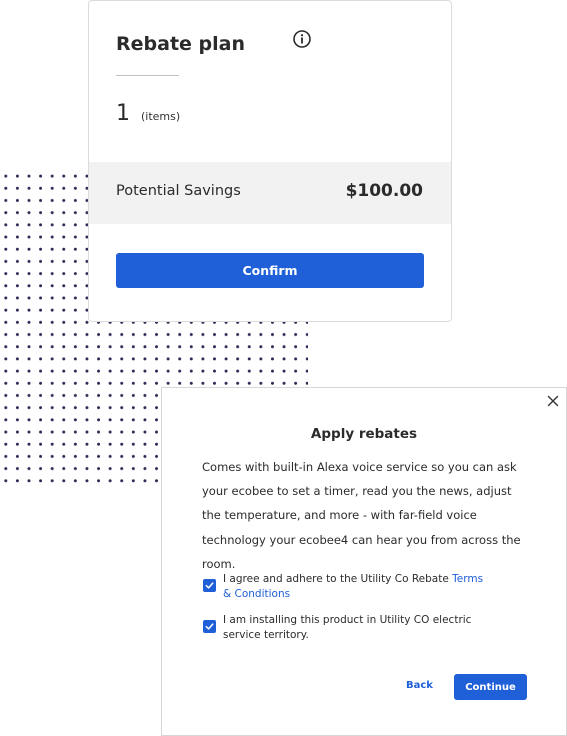 Image resolution: width=567 pixels, height=736 pixels. Describe the element at coordinates (270, 193) in the screenshot. I see `potential-savings-row: Potential Savings $100.00` at that location.